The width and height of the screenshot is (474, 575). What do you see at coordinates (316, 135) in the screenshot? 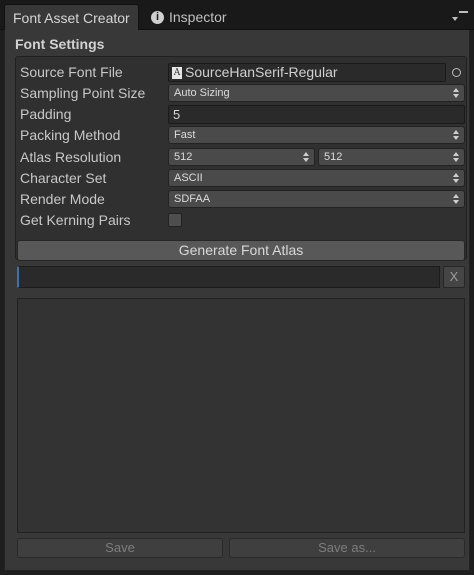
I see `packing-method-dropdown: Fast` at bounding box center [316, 135].